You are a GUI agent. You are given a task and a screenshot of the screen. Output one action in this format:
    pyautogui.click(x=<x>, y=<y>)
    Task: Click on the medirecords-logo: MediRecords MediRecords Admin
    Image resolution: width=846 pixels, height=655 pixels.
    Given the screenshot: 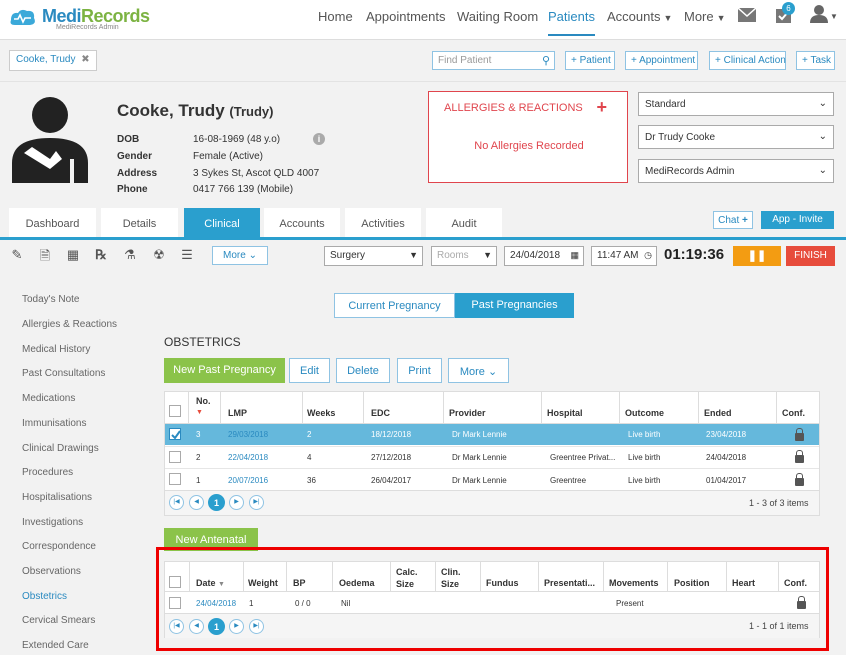 What is the action you would take?
    pyautogui.click(x=79, y=19)
    